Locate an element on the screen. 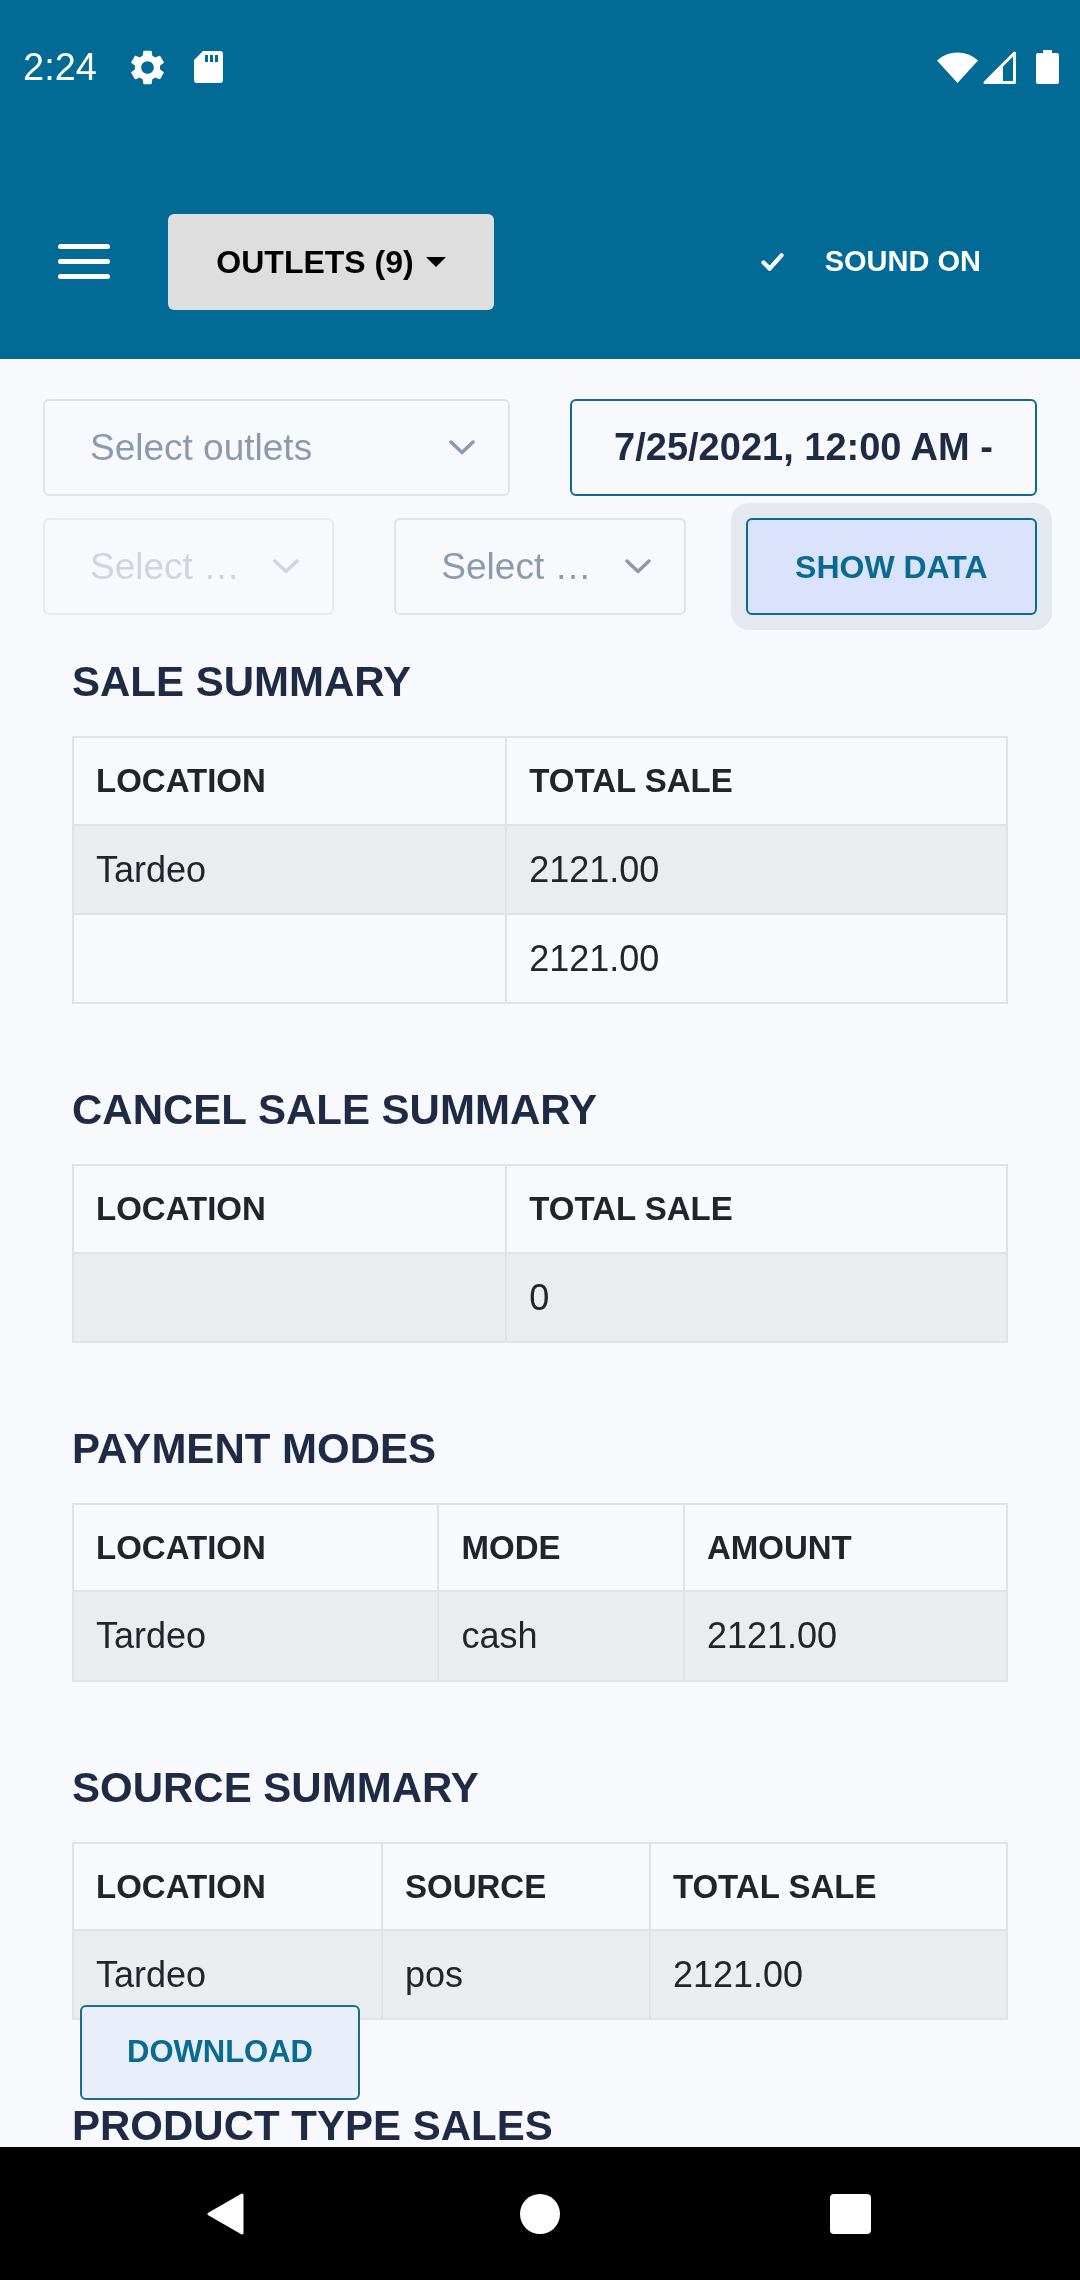 Image resolution: width=1080 pixels, height=2280 pixels. wifi-icon is located at coordinates (957, 67).